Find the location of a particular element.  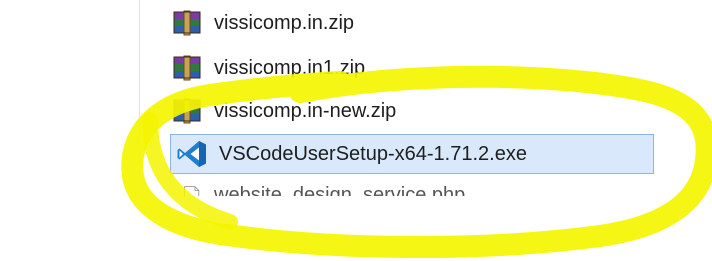

file-name: vissicomp.in1.zip is located at coordinates (290, 67).